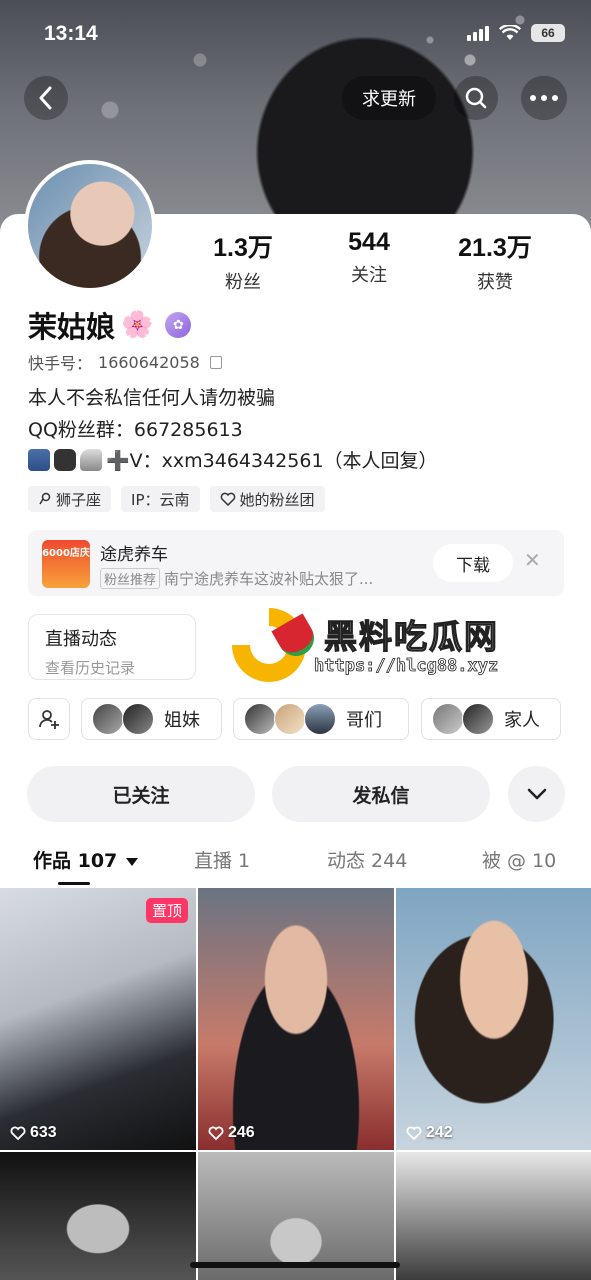 This screenshot has width=591, height=1280. I want to click on watch-emoji-icon, so click(65, 459).